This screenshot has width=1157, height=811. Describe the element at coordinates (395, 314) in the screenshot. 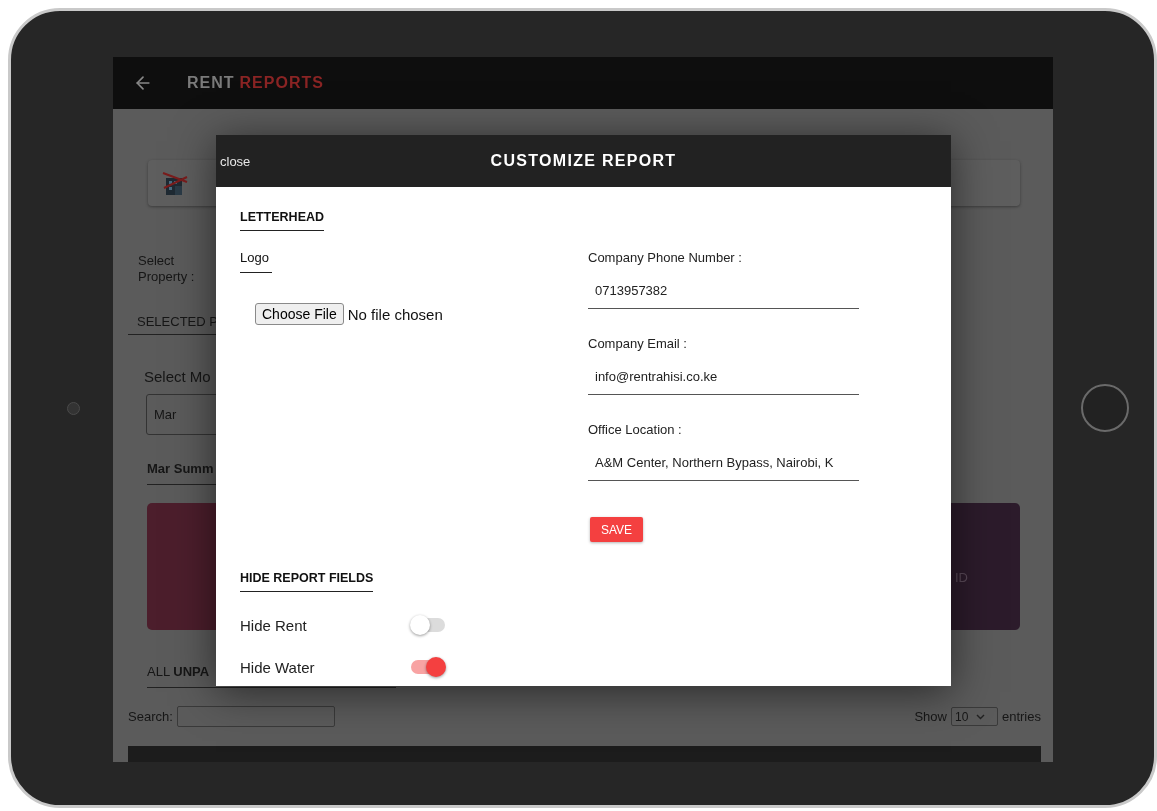

I see `file-status: No file chosen` at that location.